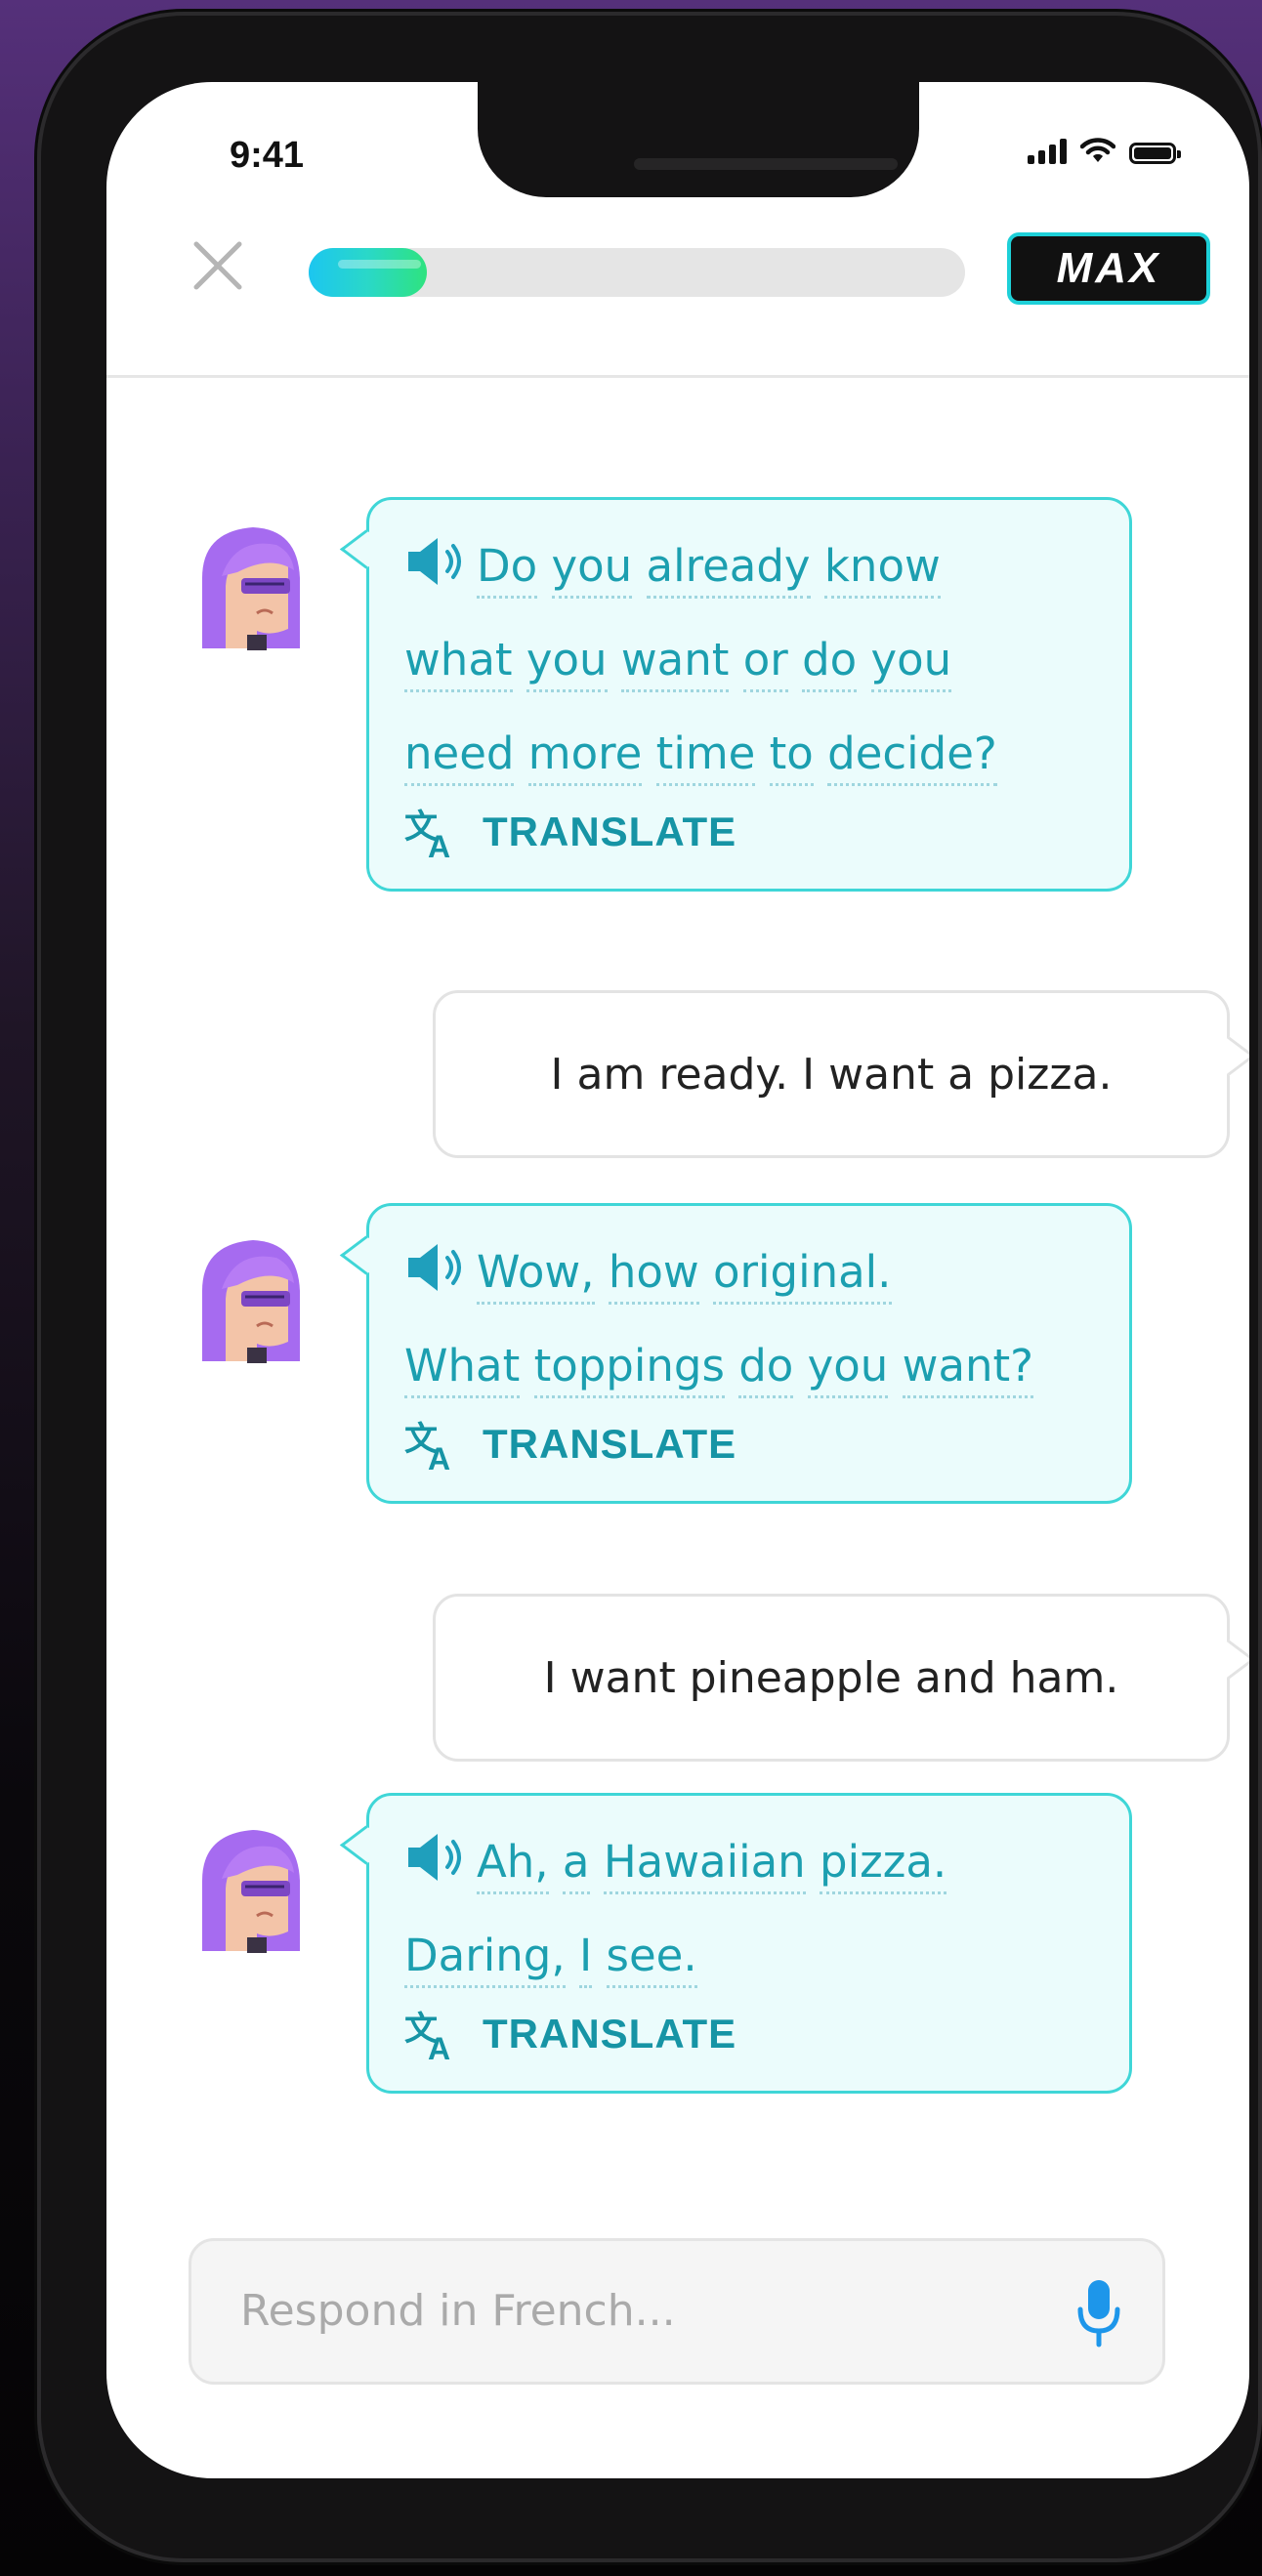 The height and width of the screenshot is (2576, 1262). Describe the element at coordinates (802, 1275) in the screenshot. I see `tappable-word: original.` at that location.